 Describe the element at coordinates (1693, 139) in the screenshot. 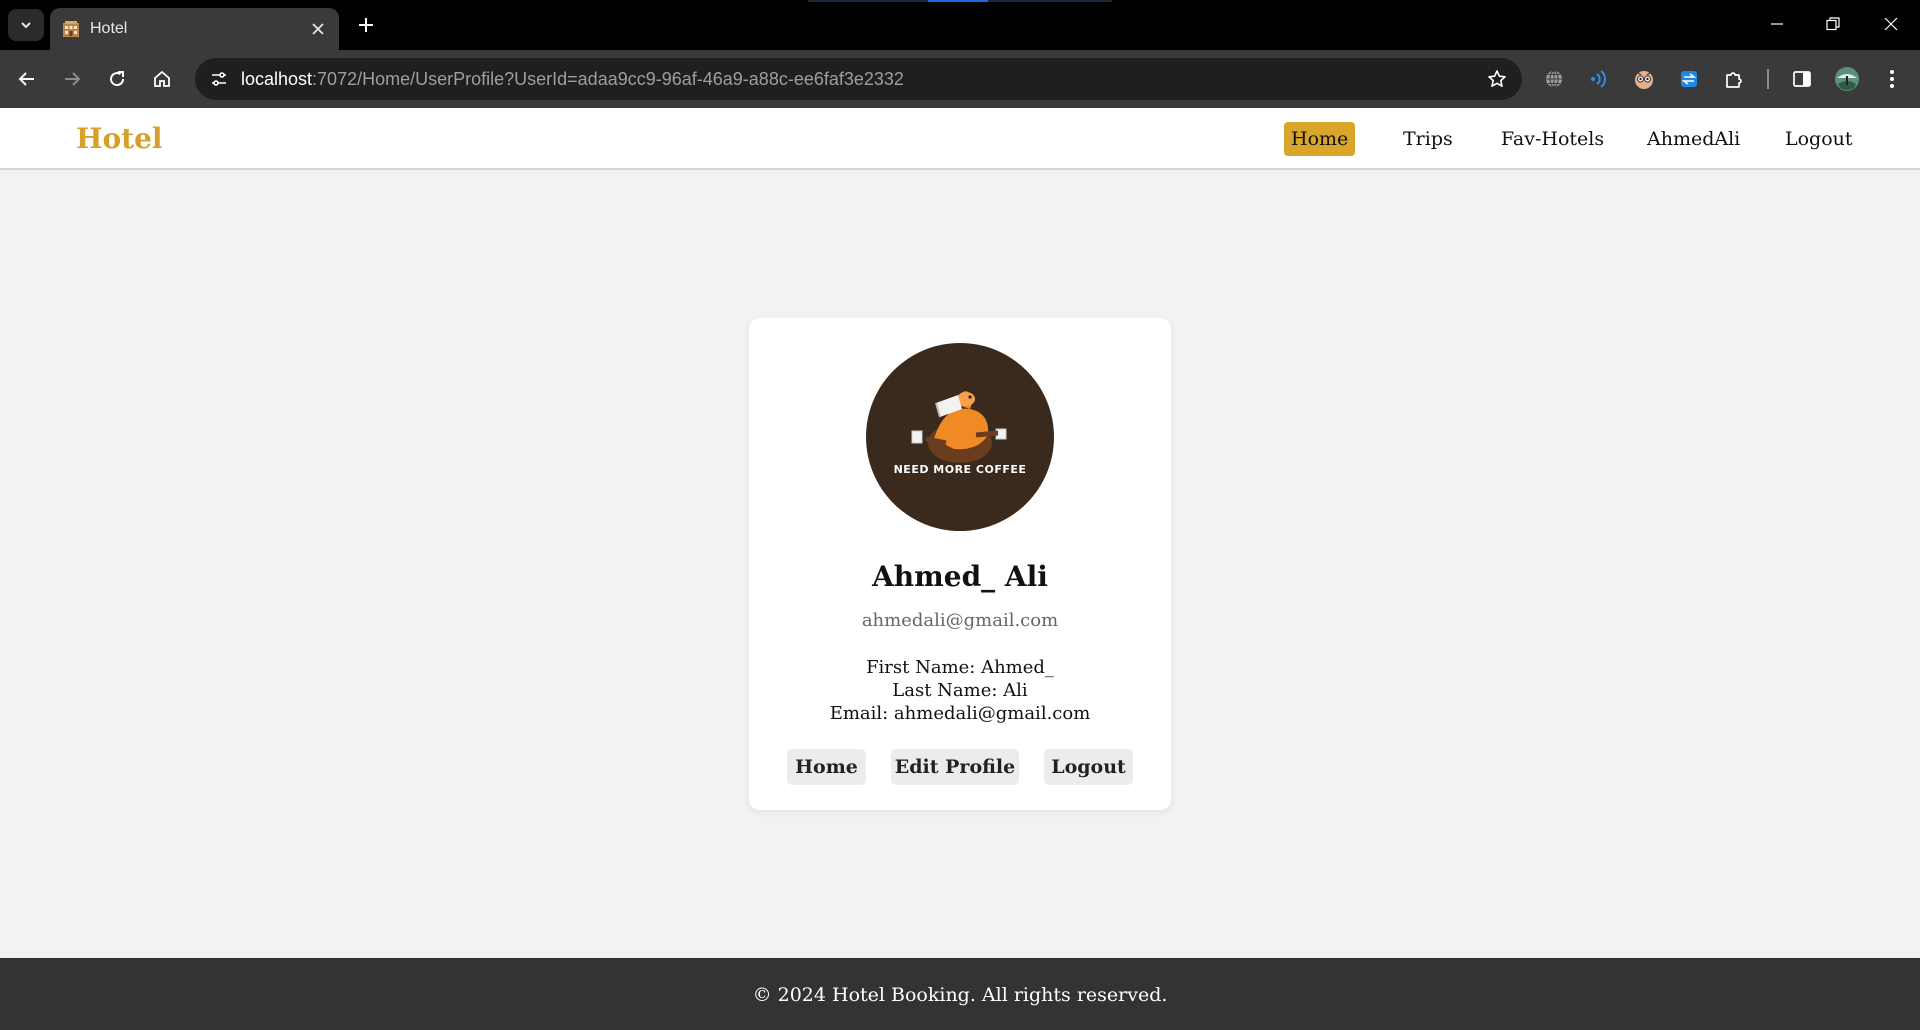

I see `nav-user-profile: AhmedAli` at that location.